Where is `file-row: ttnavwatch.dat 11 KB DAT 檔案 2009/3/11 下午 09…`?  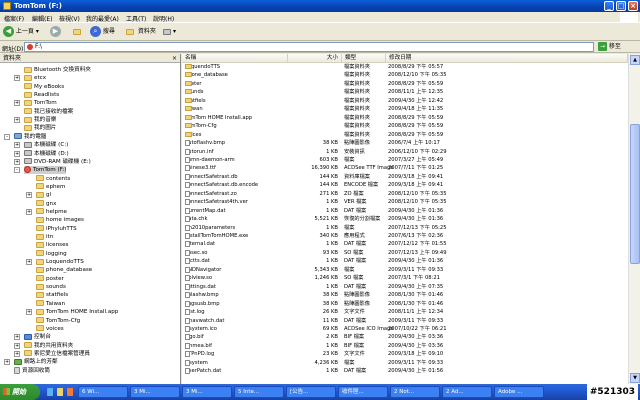 file-row: ttnavwatch.dat 11 KB DAT 檔案 2009/3/11 下午 09… is located at coordinates (405, 321).